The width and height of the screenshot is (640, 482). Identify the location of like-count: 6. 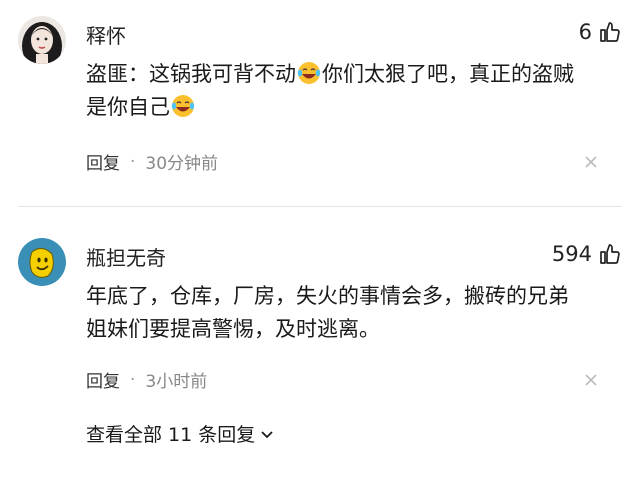
(585, 32).